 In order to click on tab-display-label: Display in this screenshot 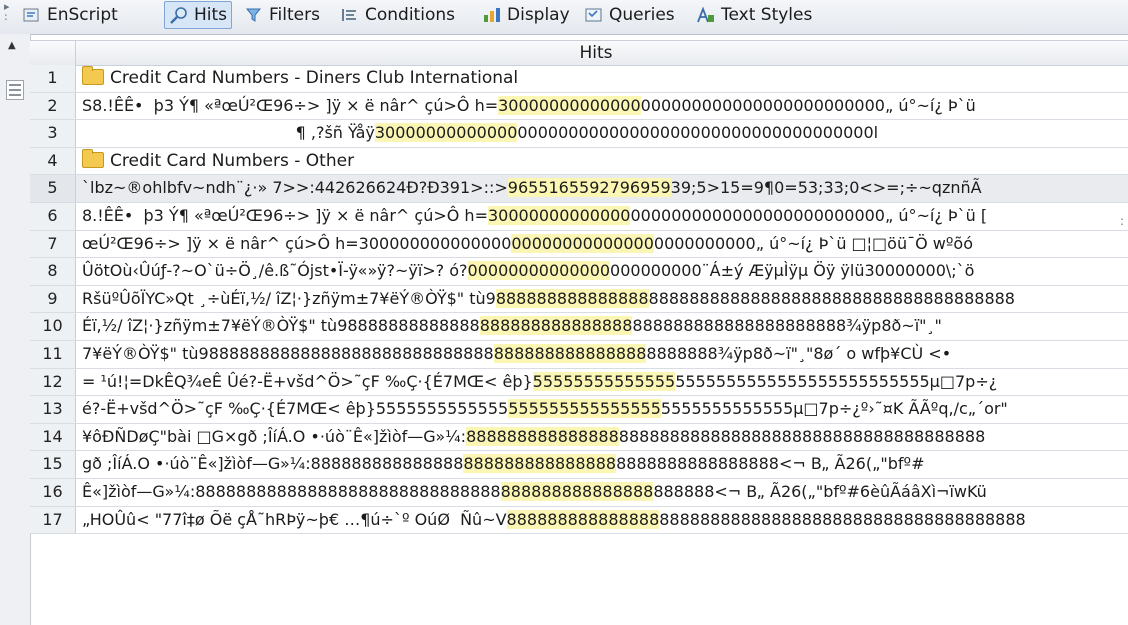, I will do `click(538, 15)`.